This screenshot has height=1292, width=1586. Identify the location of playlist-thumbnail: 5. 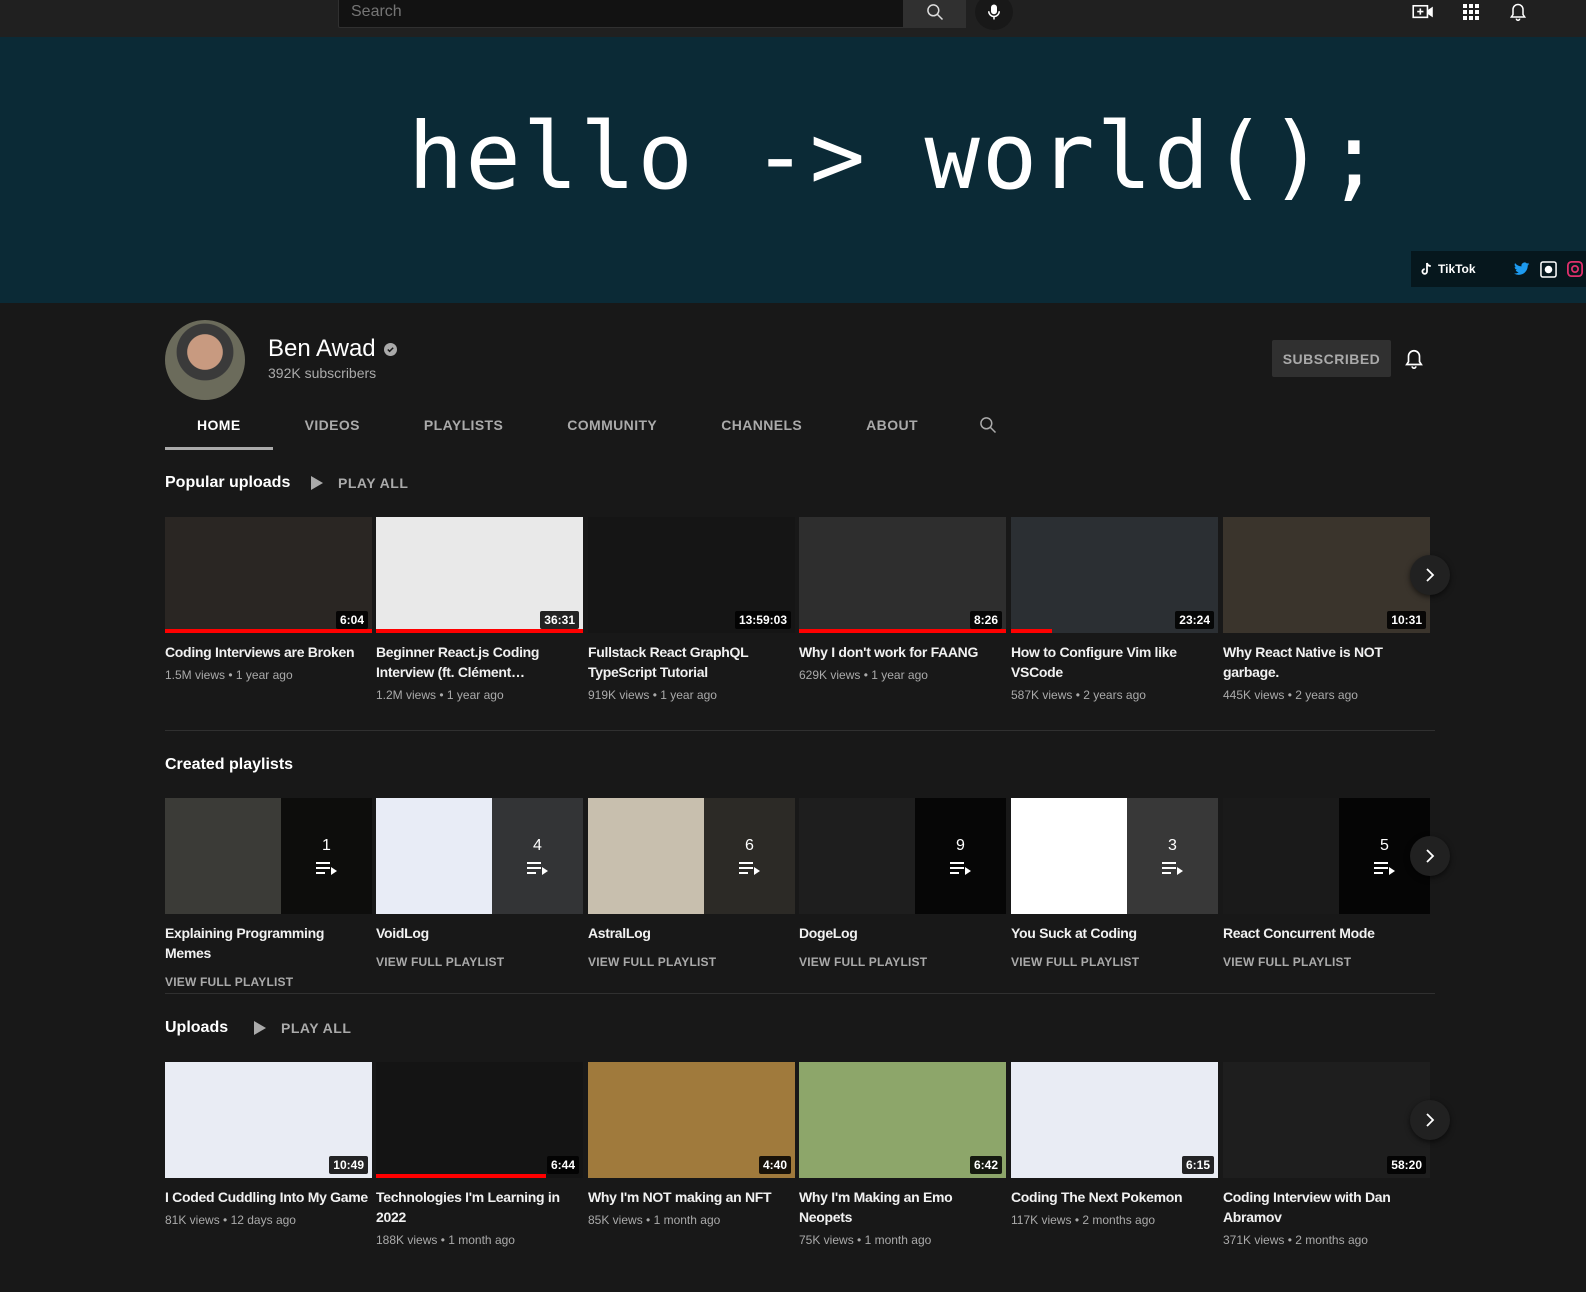
(1326, 856).